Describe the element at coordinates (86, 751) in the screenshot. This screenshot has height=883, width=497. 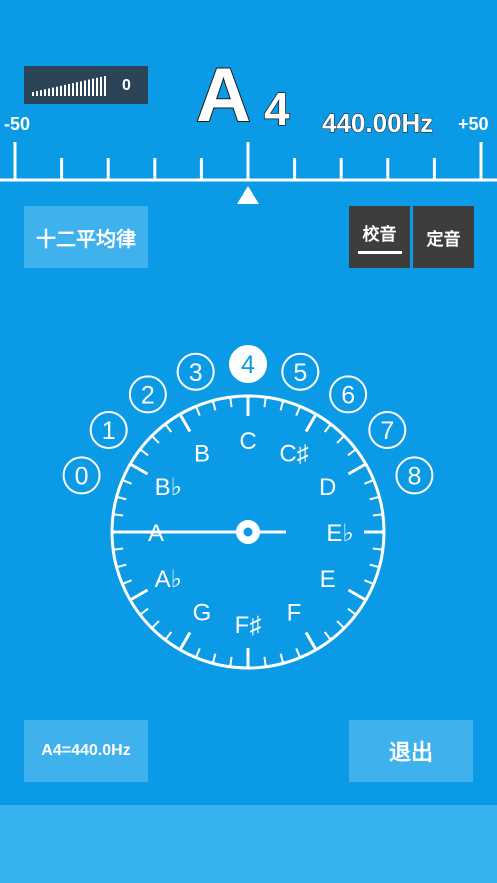
I see `reference-pitch-button: A4=440.0Hz` at that location.